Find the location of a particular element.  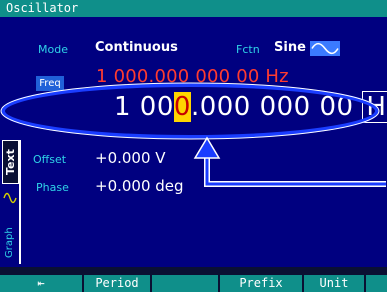

offset-value: +0.000 V is located at coordinates (130, 158).